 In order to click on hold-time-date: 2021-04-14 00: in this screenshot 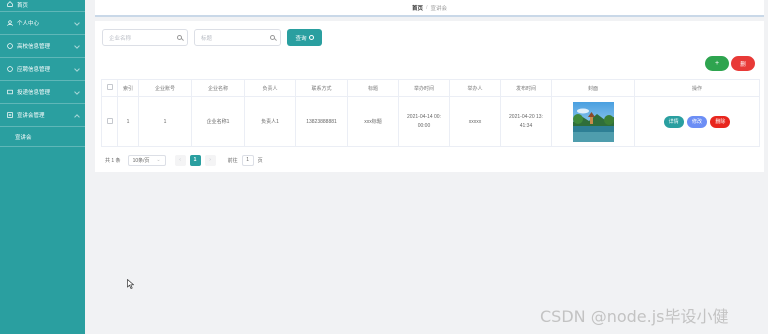, I will do `click(424, 116)`.